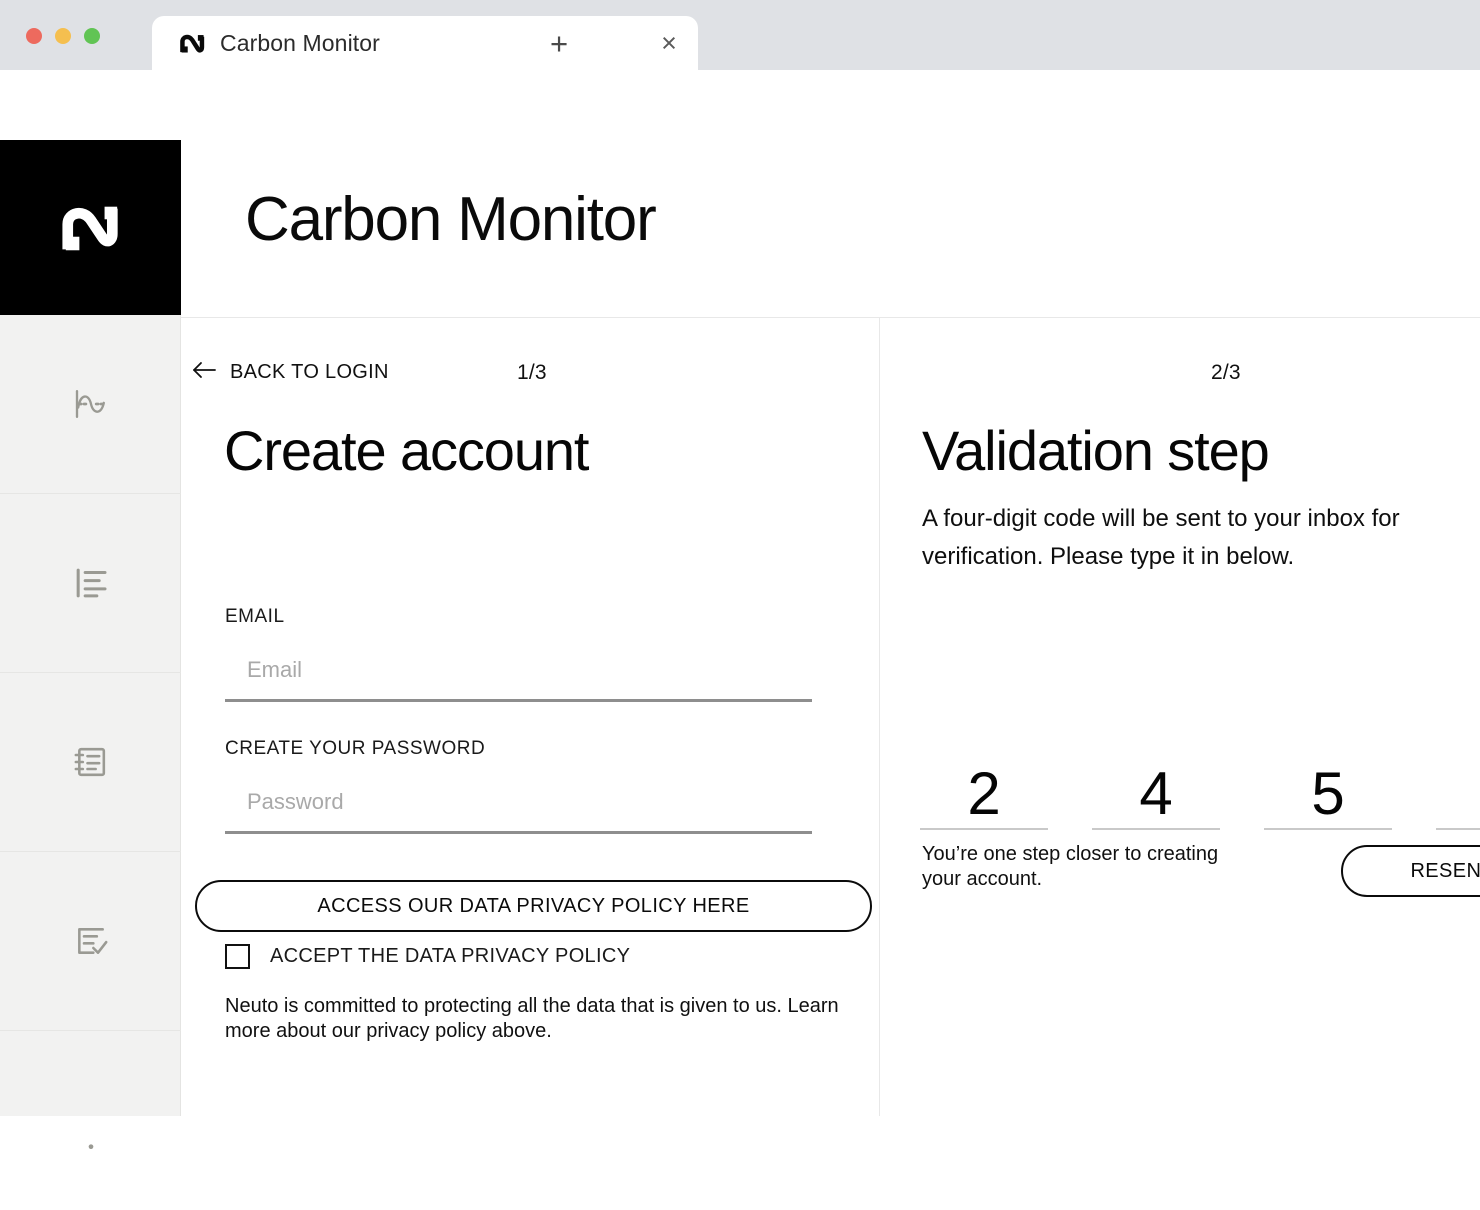  I want to click on new-tab-button: +, so click(559, 43).